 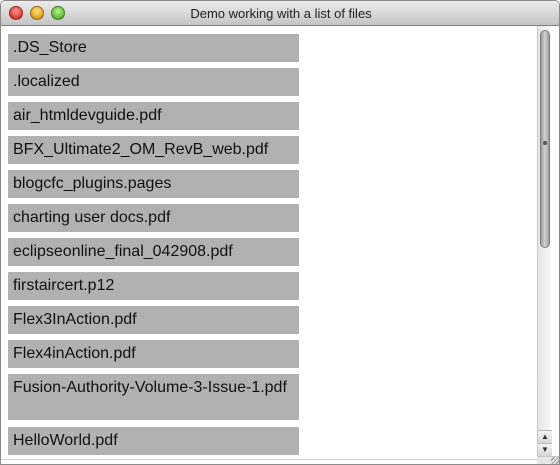 I want to click on scrollbar-grip-dot-icon, so click(x=545, y=143).